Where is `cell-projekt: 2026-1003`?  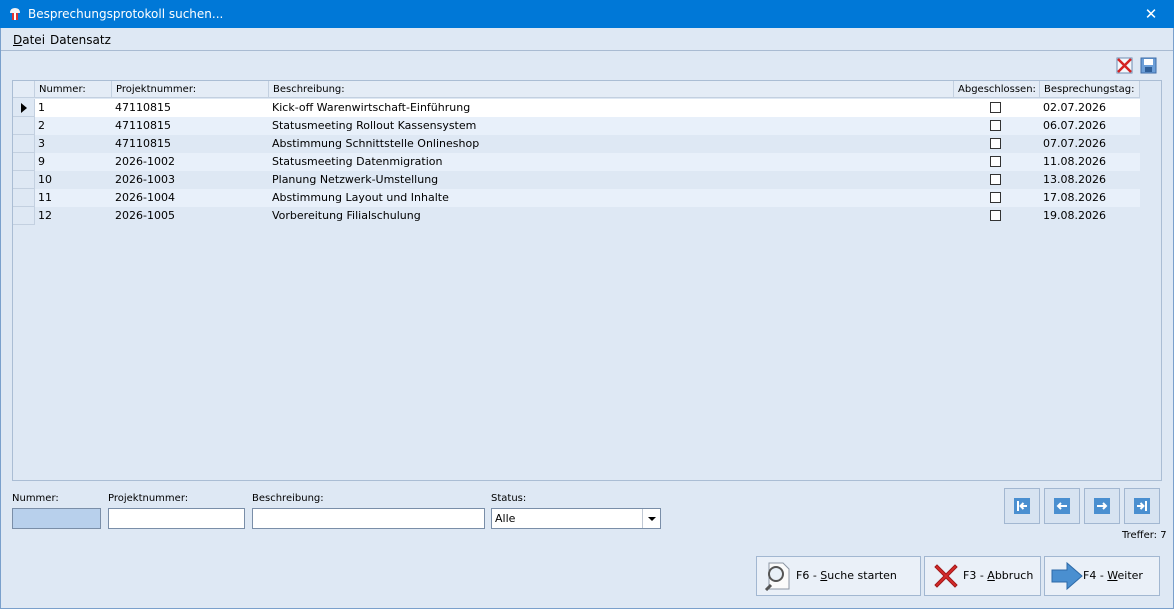 cell-projekt: 2026-1003 is located at coordinates (190, 180).